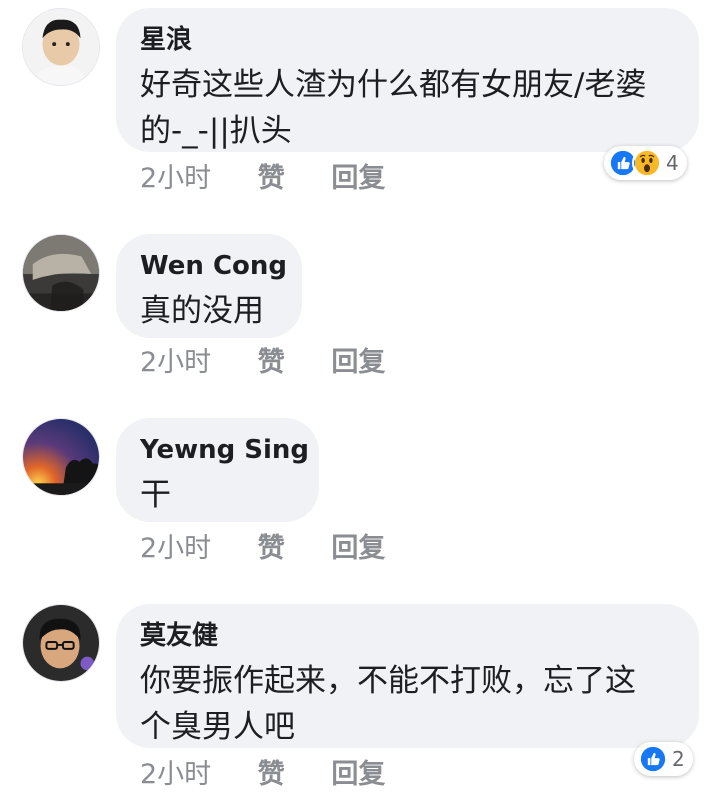 The image size is (721, 800). What do you see at coordinates (216, 131) in the screenshot?
I see `comment-text-line: 的-_-||扒头` at bounding box center [216, 131].